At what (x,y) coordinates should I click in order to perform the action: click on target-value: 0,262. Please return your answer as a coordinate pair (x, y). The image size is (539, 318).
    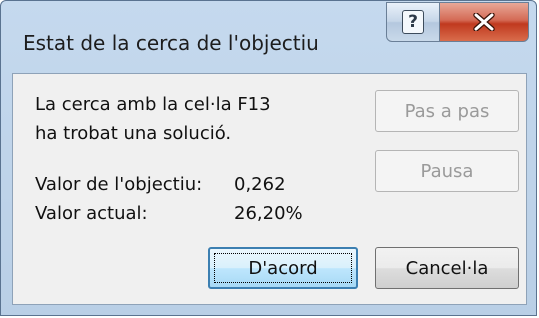
    Looking at the image, I should click on (260, 184).